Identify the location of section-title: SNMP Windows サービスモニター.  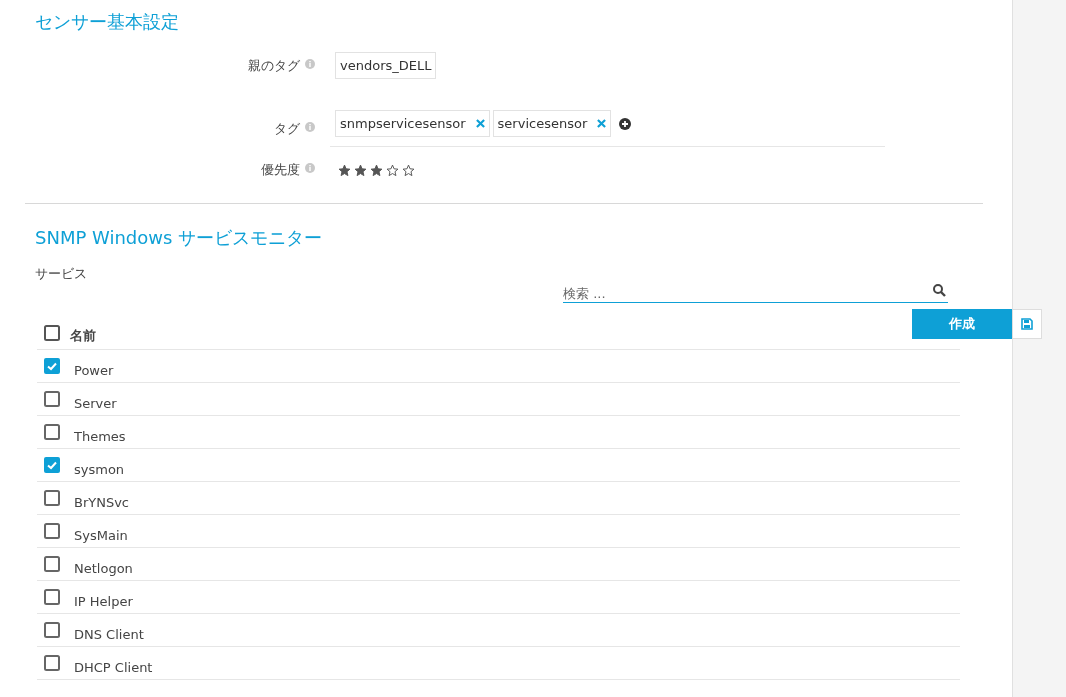
(179, 238).